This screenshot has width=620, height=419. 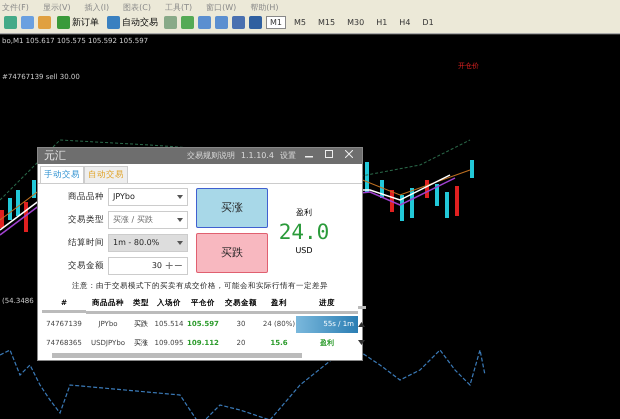 What do you see at coordinates (304, 232) in the screenshot?
I see `profit-value: 24.0` at bounding box center [304, 232].